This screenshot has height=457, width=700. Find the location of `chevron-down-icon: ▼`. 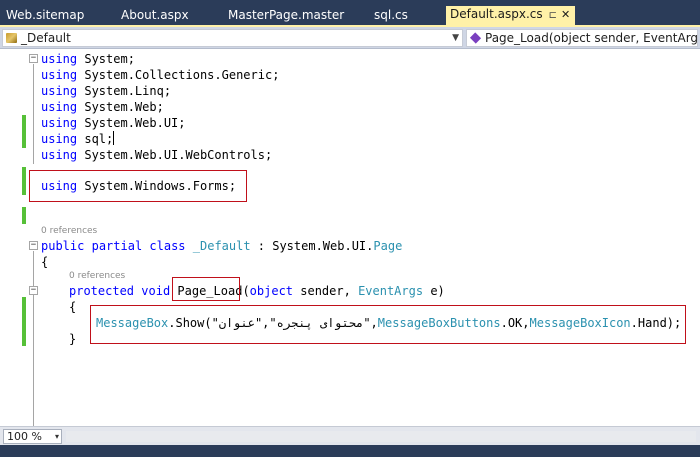

chevron-down-icon: ▼ is located at coordinates (455, 38).